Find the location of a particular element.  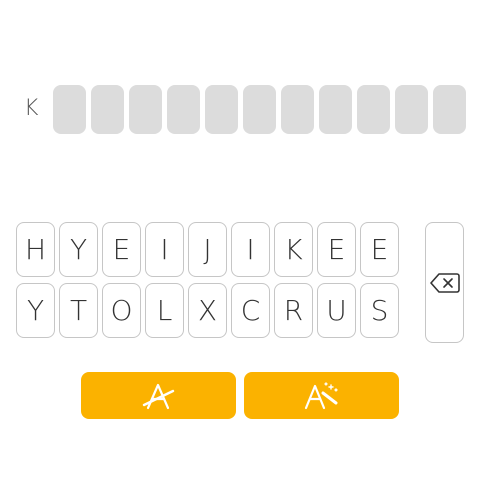

keyboard-row-1: H Y E I J I K E E is located at coordinates (207, 249).